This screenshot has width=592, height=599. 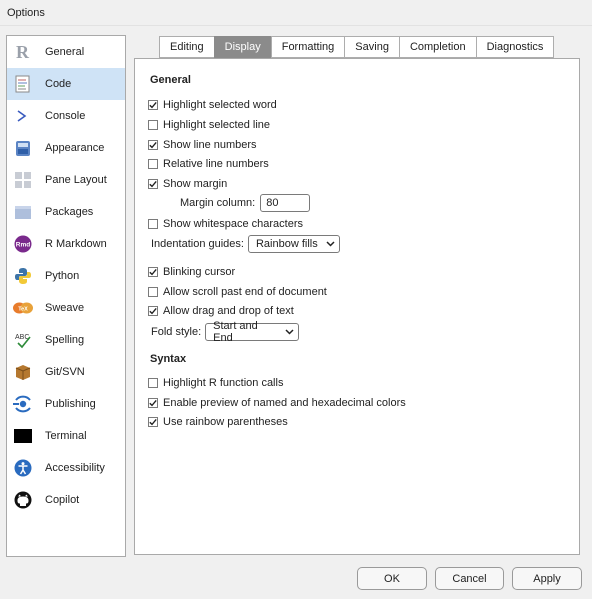 What do you see at coordinates (23, 372) in the screenshot?
I see `git-box-icon` at bounding box center [23, 372].